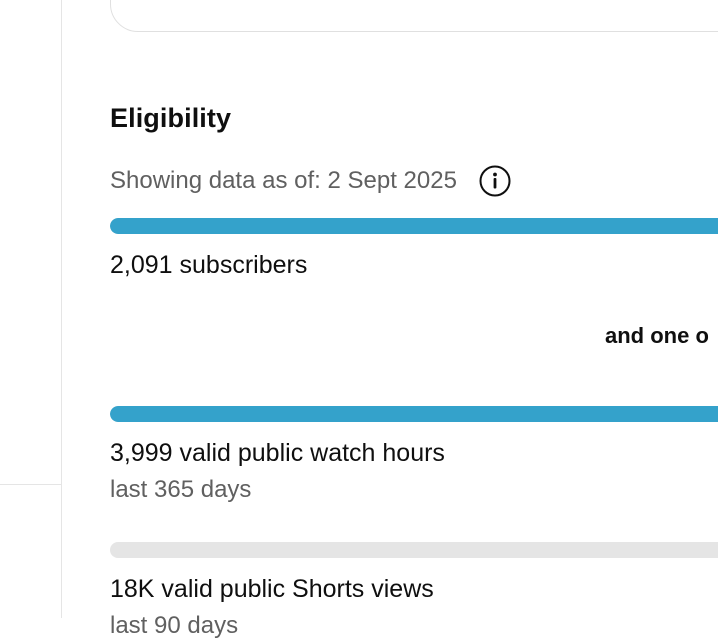 The width and height of the screenshot is (718, 640). What do you see at coordinates (657, 335) in the screenshot?
I see `and-one-of-label: and one o` at bounding box center [657, 335].